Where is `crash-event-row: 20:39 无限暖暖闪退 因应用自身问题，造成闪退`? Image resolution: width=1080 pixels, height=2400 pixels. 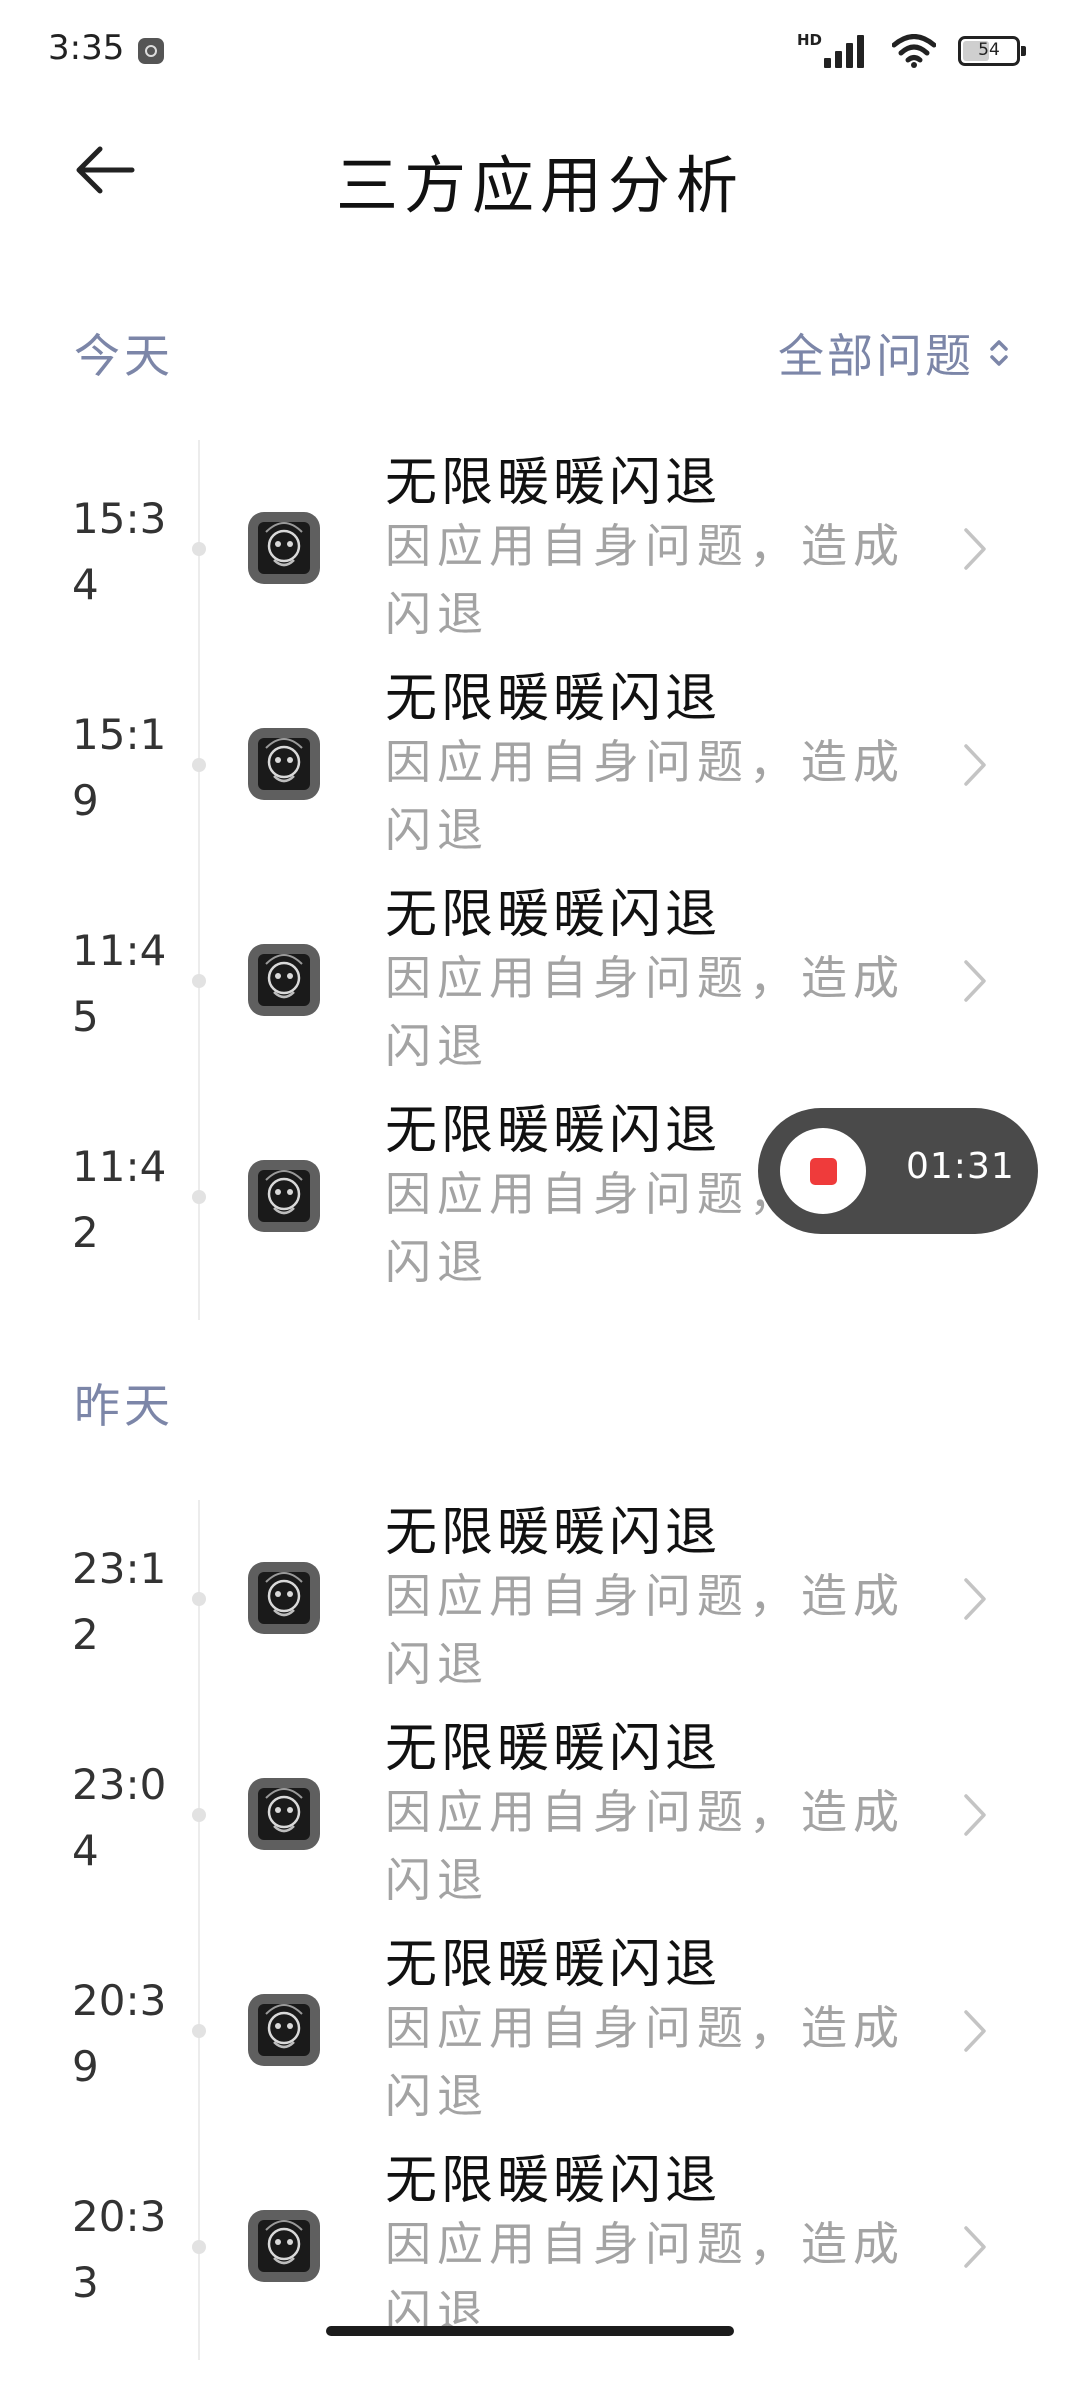
crash-event-row: 20:39 无限暖暖闪退 因应用自身问题，造成闪退 is located at coordinates (540, 2030).